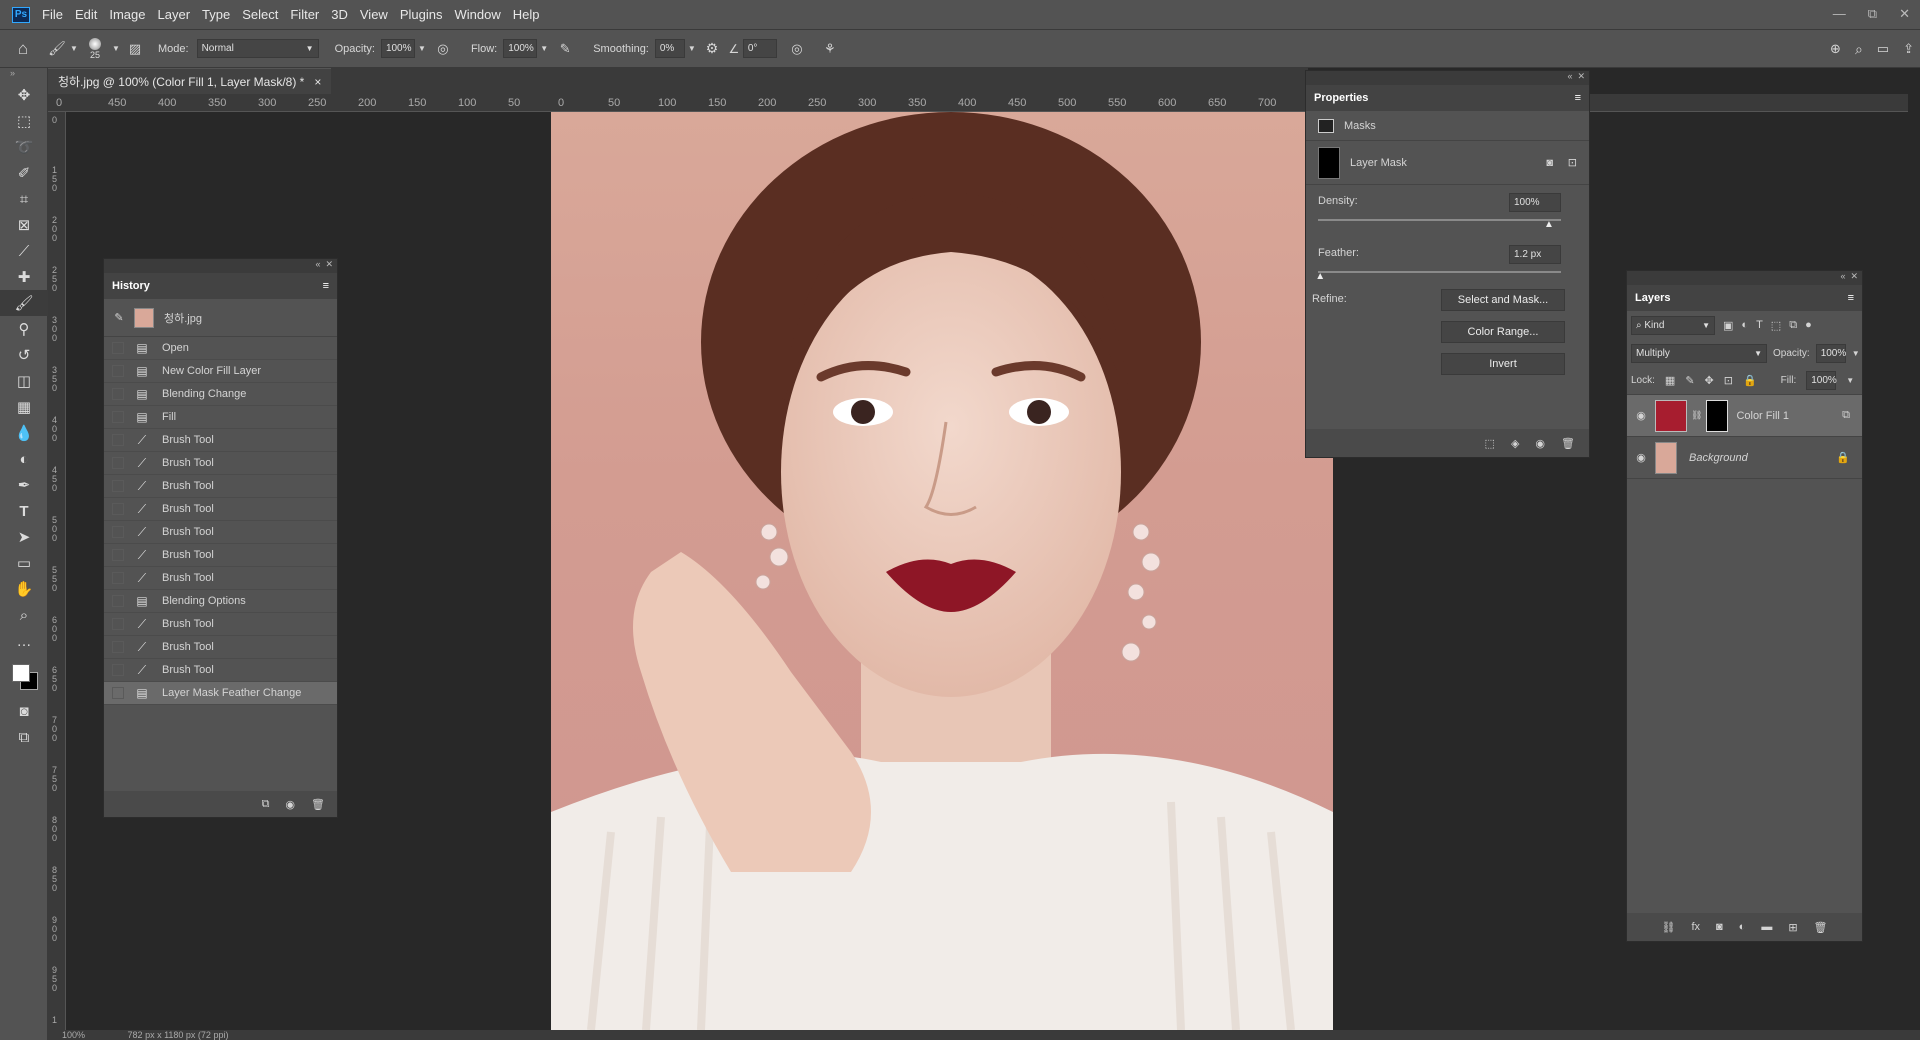 The width and height of the screenshot is (1920, 1040). I want to click on share-document-icon: ⇪, so click(1908, 49).